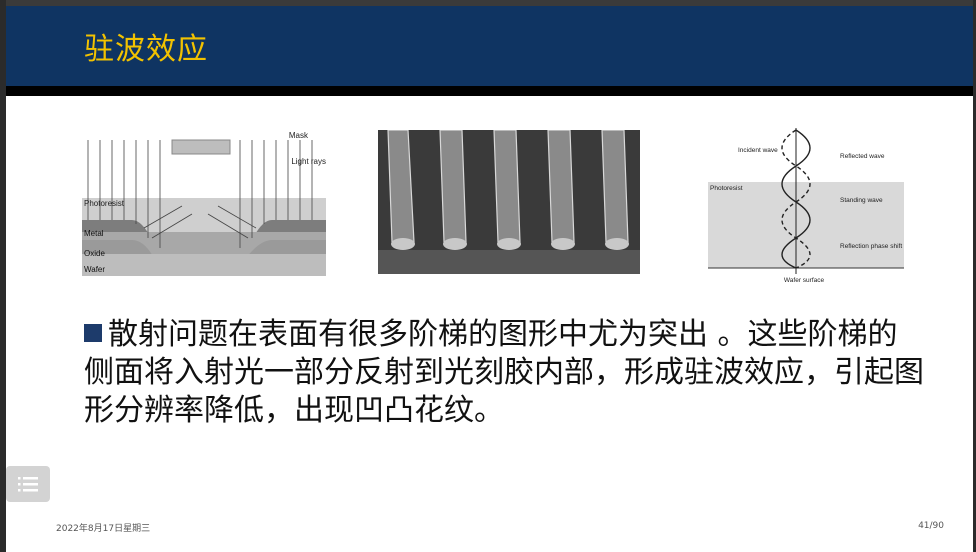 This screenshot has height=552, width=976. I want to click on phase-shift-label: Reflection phase shift, so click(871, 246).